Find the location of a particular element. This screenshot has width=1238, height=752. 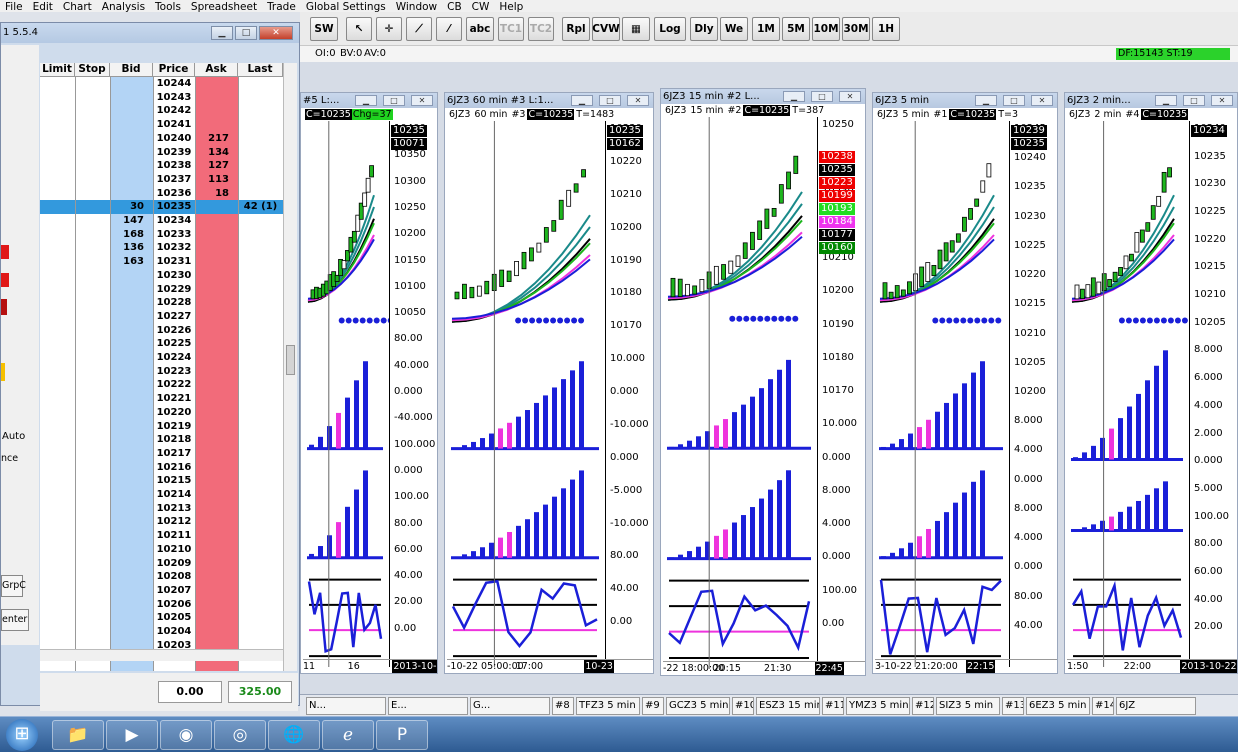

30m-button: 30M is located at coordinates (856, 29).